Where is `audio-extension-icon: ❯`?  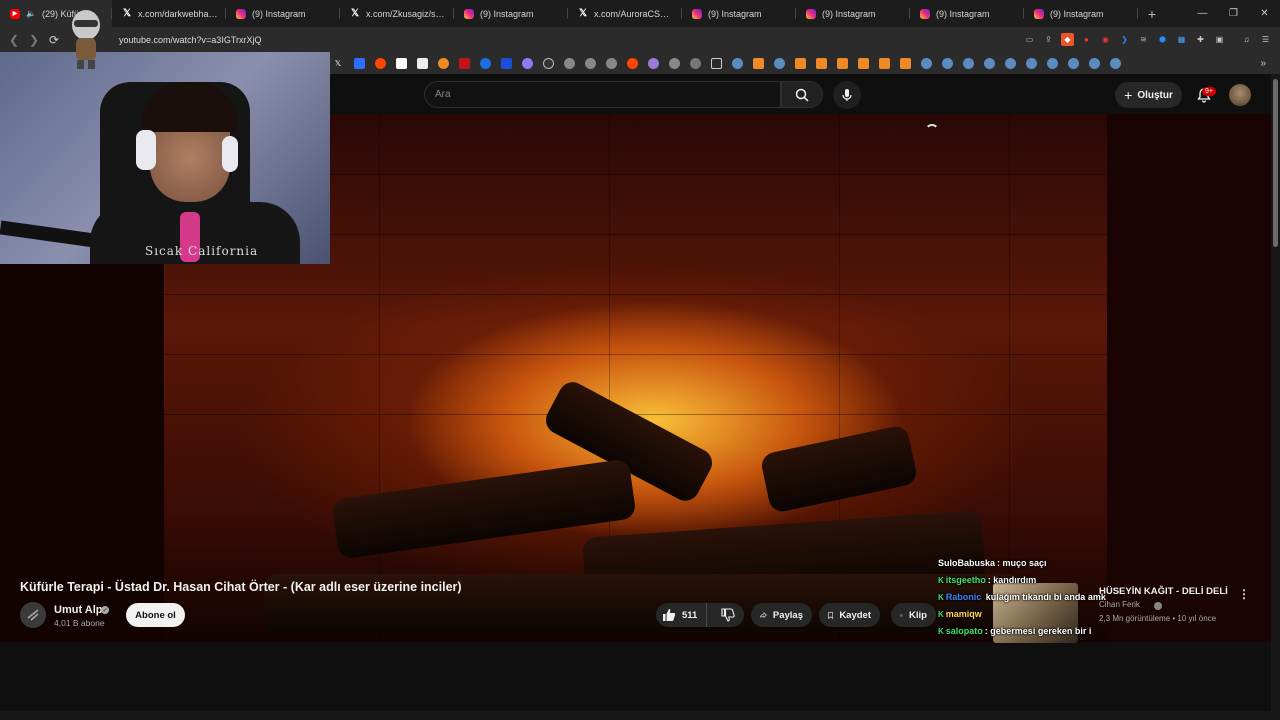 audio-extension-icon: ❯ is located at coordinates (1124, 39).